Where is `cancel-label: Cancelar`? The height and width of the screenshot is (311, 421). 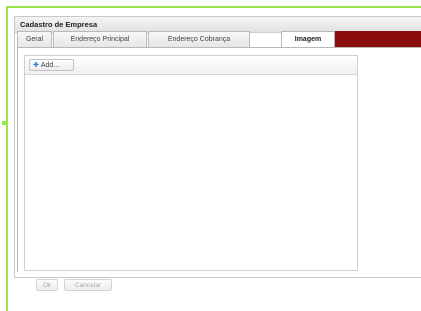
cancel-label: Cancelar is located at coordinates (87, 285).